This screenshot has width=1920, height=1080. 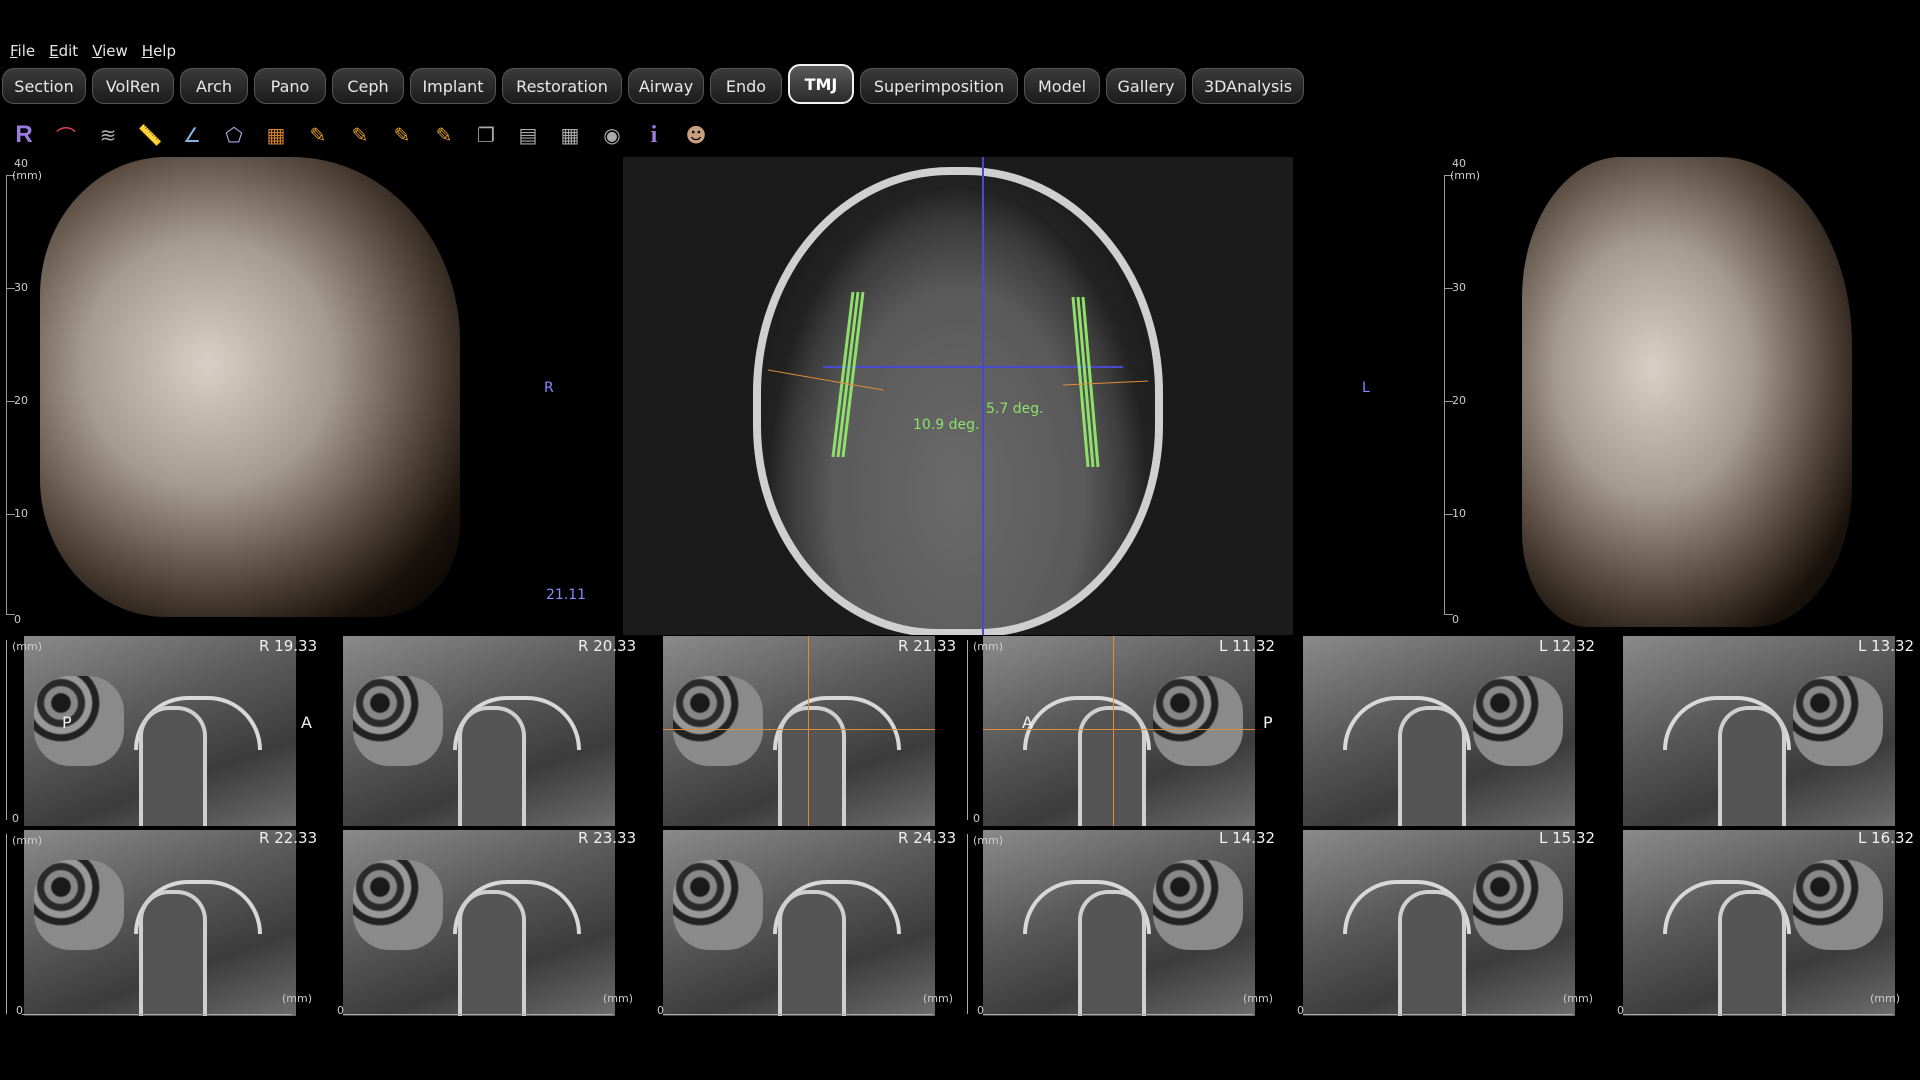 I want to click on pencil-hu-icon: ✎, so click(x=444, y=135).